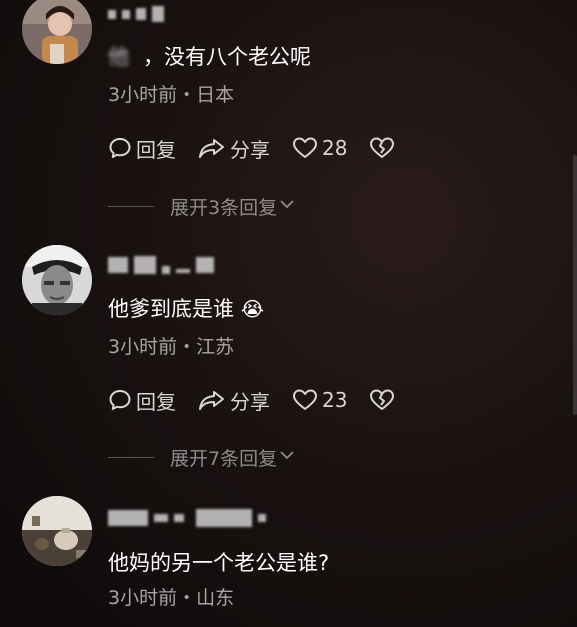 This screenshot has width=577, height=627. I want to click on comment-actions: 回复 分享 28, so click(262, 148).